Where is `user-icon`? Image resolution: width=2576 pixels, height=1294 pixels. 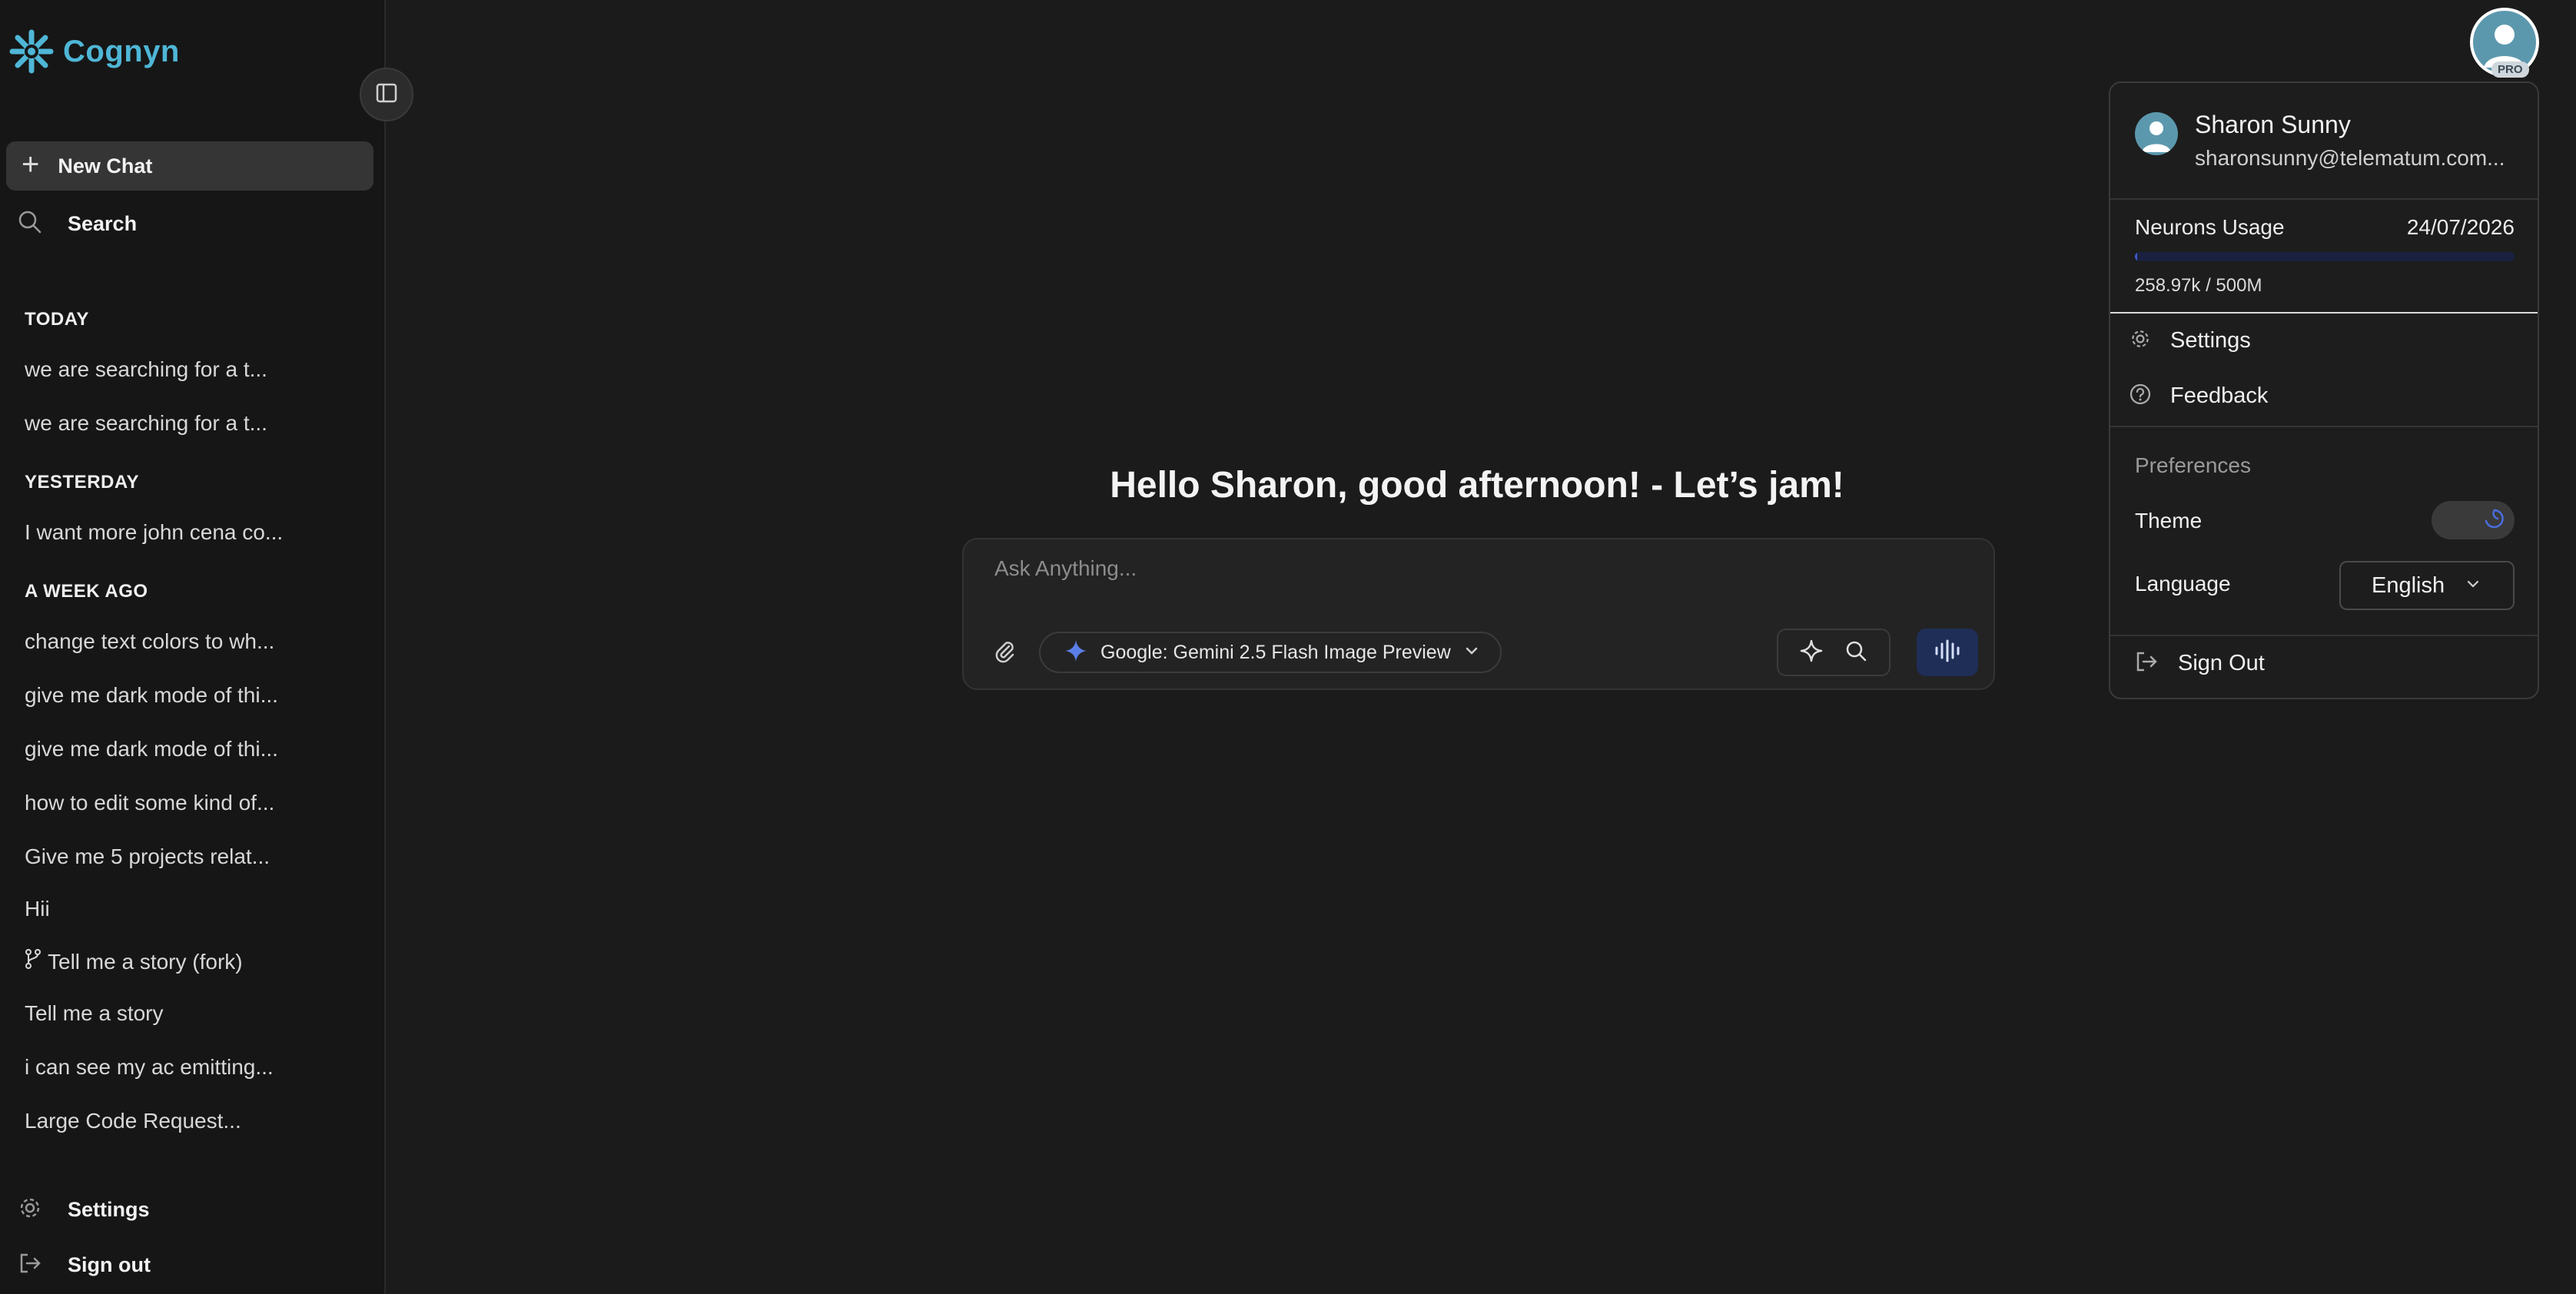
user-icon is located at coordinates (2156, 136).